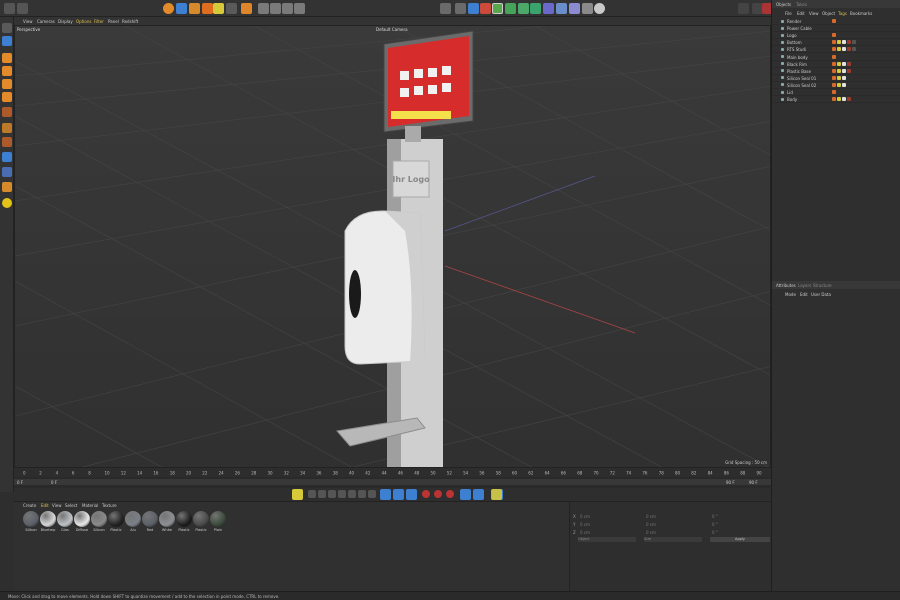 The height and width of the screenshot is (600, 900). I want to click on field-icon, so click(561, 8).